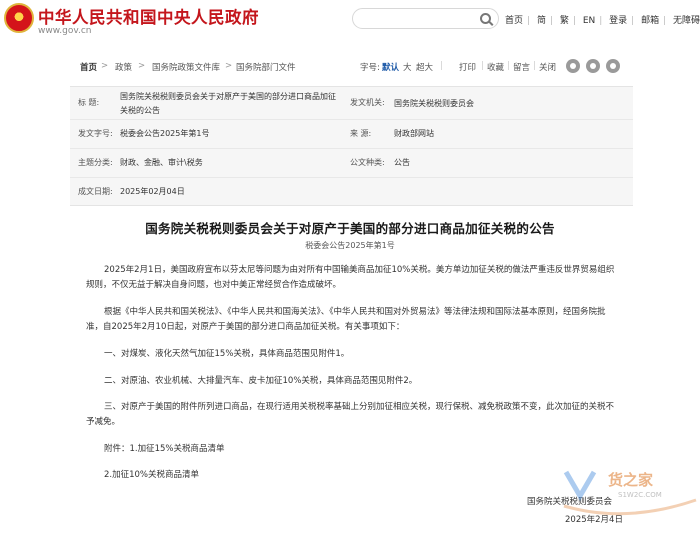 This screenshot has height=536, width=700. Describe the element at coordinates (361, 133) in the screenshot. I see `meta-source-label: 来 源:` at that location.